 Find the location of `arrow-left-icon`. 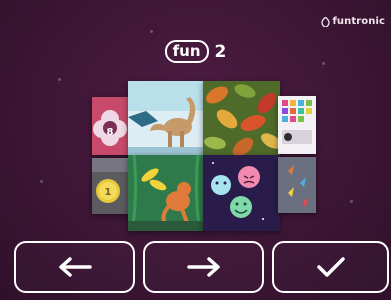

arrow-left-icon is located at coordinates (75, 267).